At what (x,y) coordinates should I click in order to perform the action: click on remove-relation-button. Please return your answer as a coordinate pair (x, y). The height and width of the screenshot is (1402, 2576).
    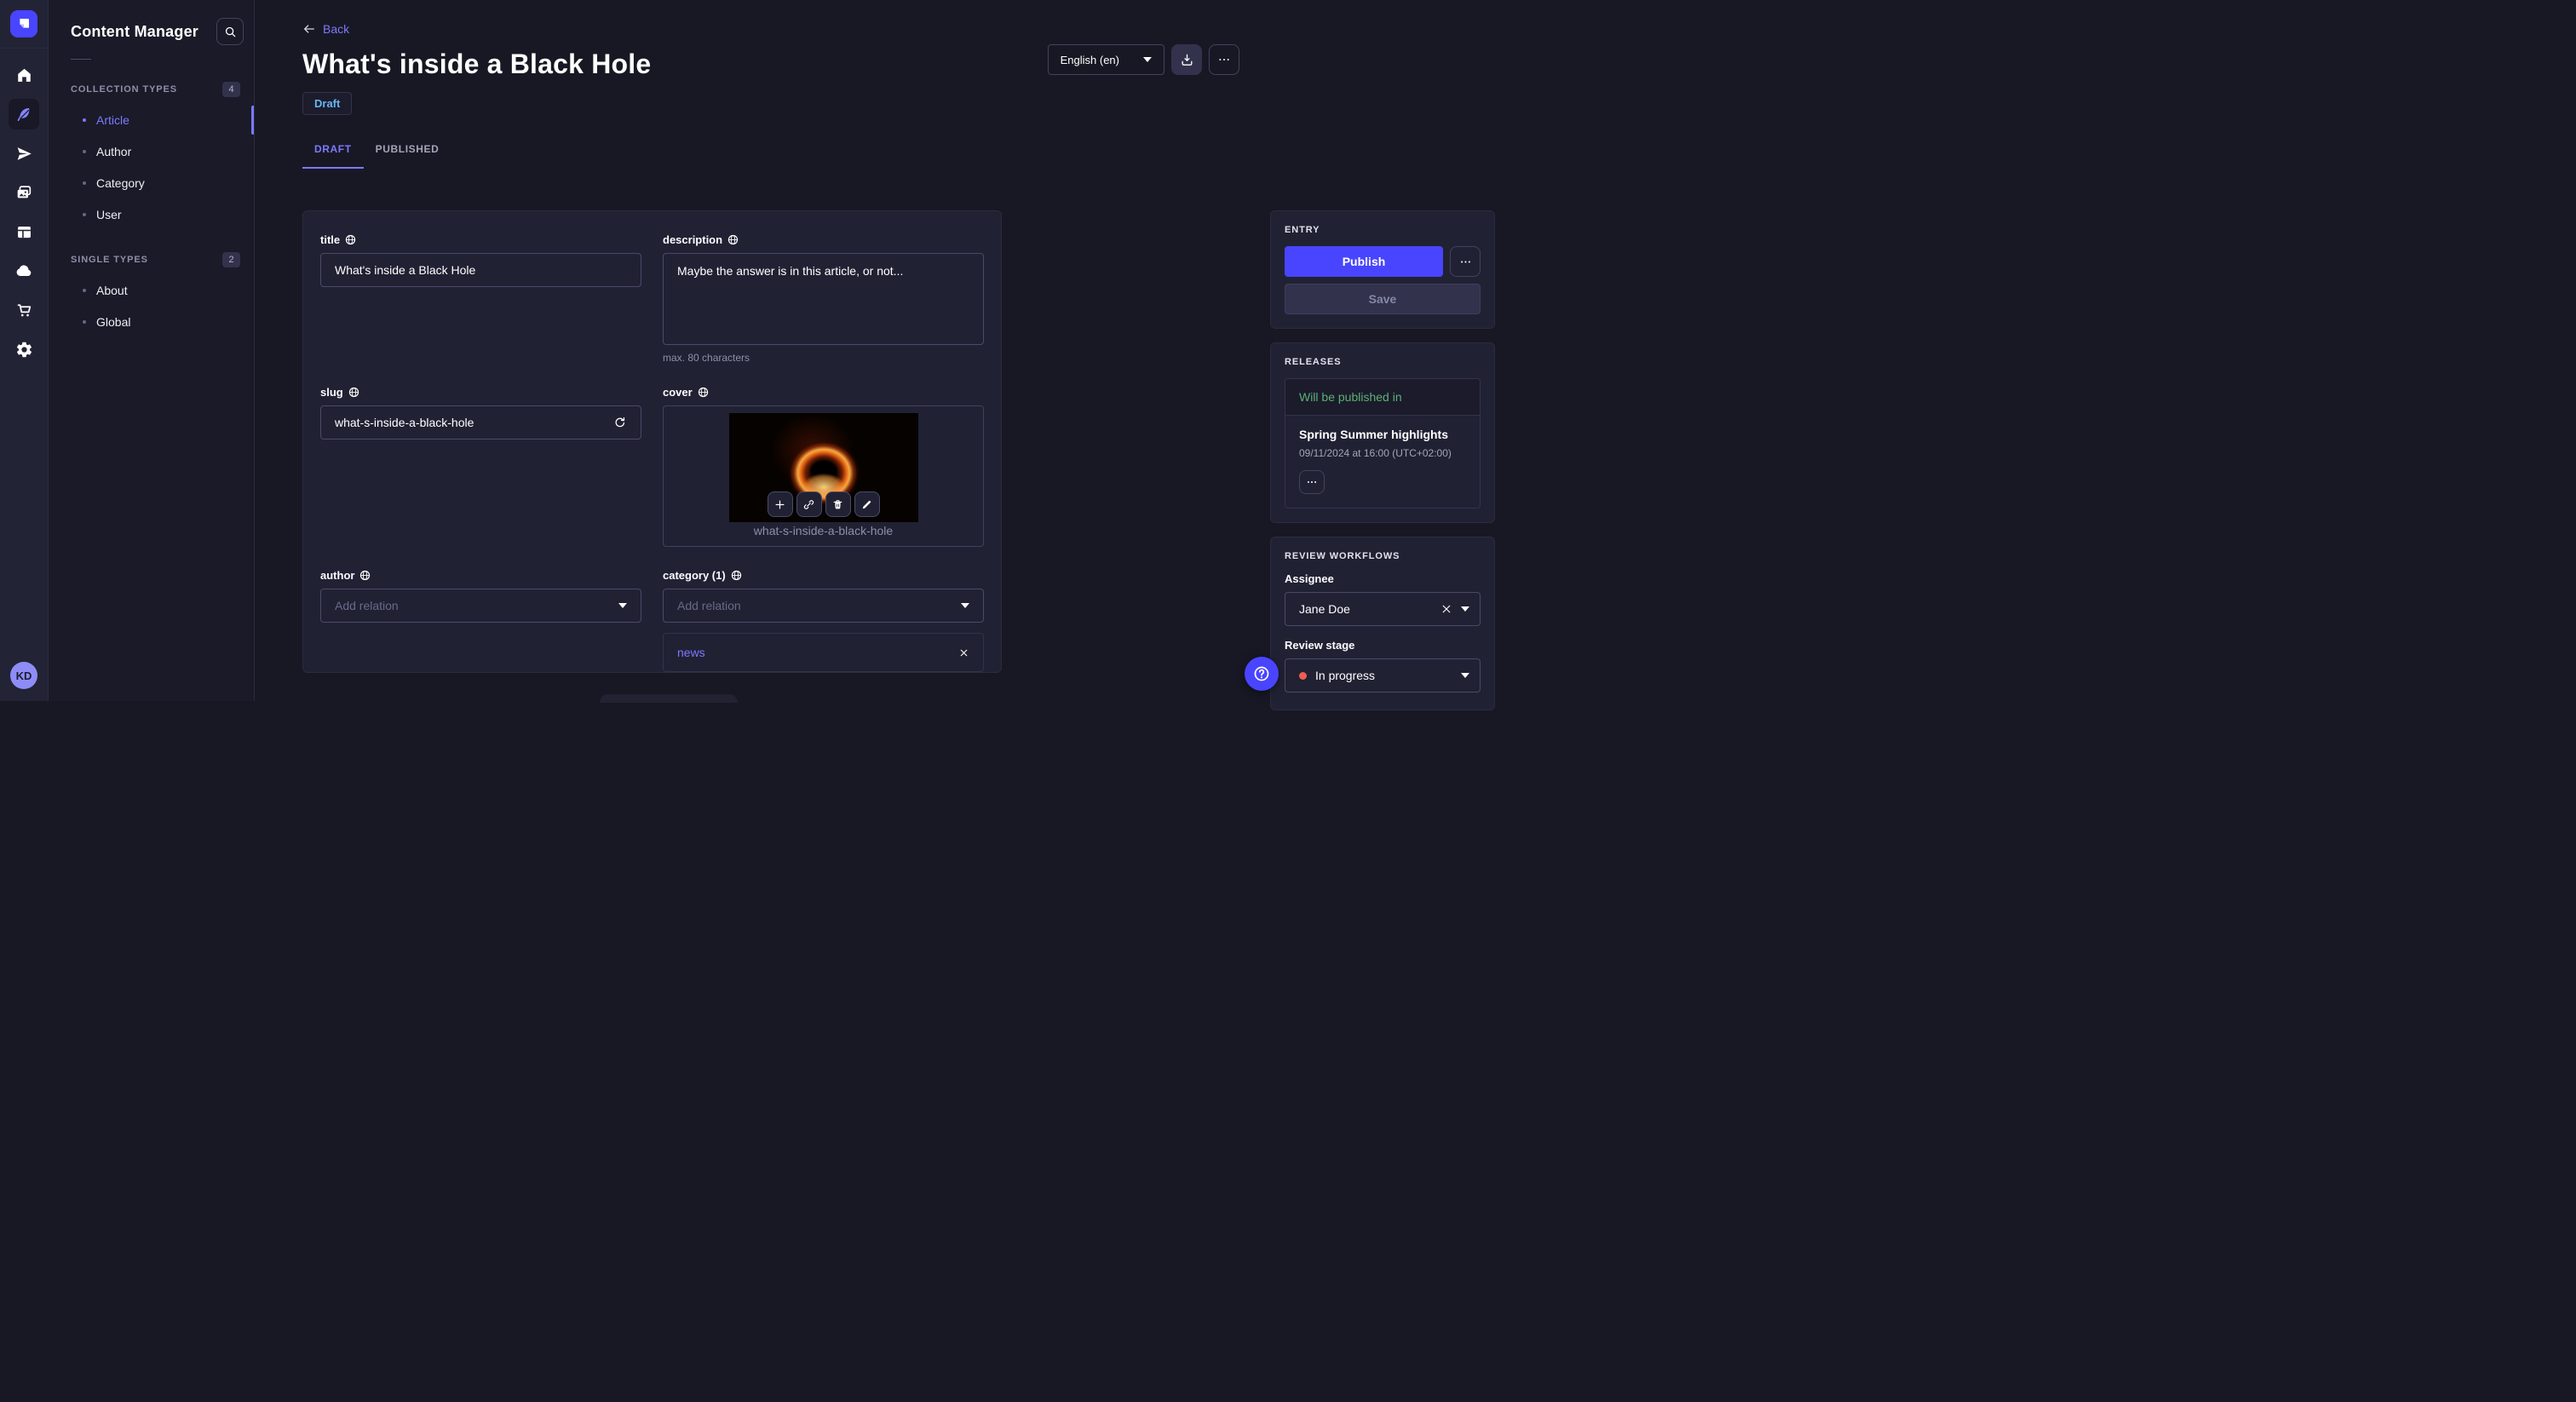
    Looking at the image, I should click on (964, 652).